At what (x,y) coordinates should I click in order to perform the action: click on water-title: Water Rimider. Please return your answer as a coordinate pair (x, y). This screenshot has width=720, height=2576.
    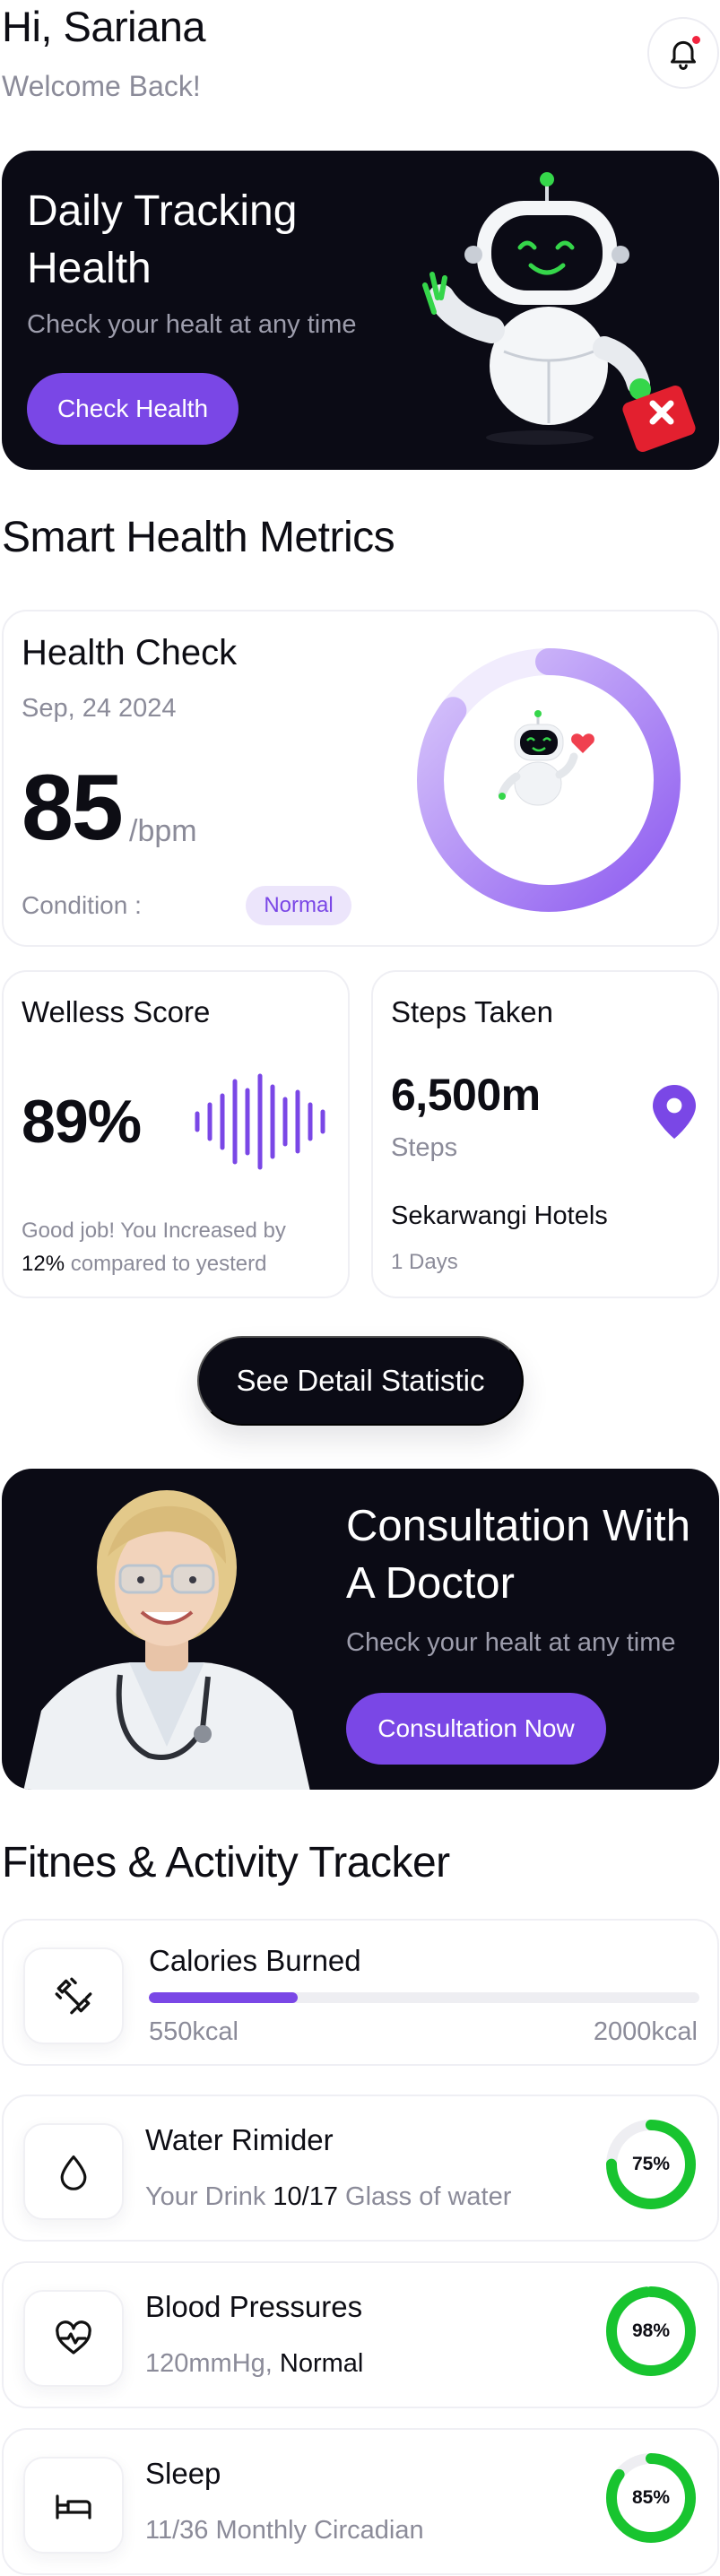
    Looking at the image, I should click on (239, 2139).